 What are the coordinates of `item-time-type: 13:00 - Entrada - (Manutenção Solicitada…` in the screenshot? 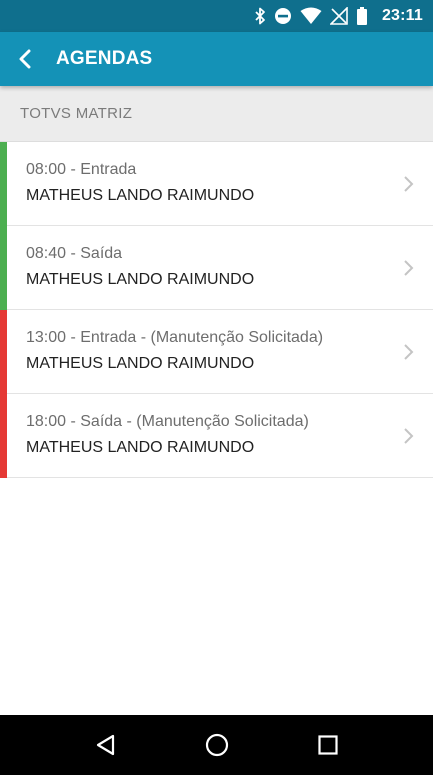 It's located at (175, 337).